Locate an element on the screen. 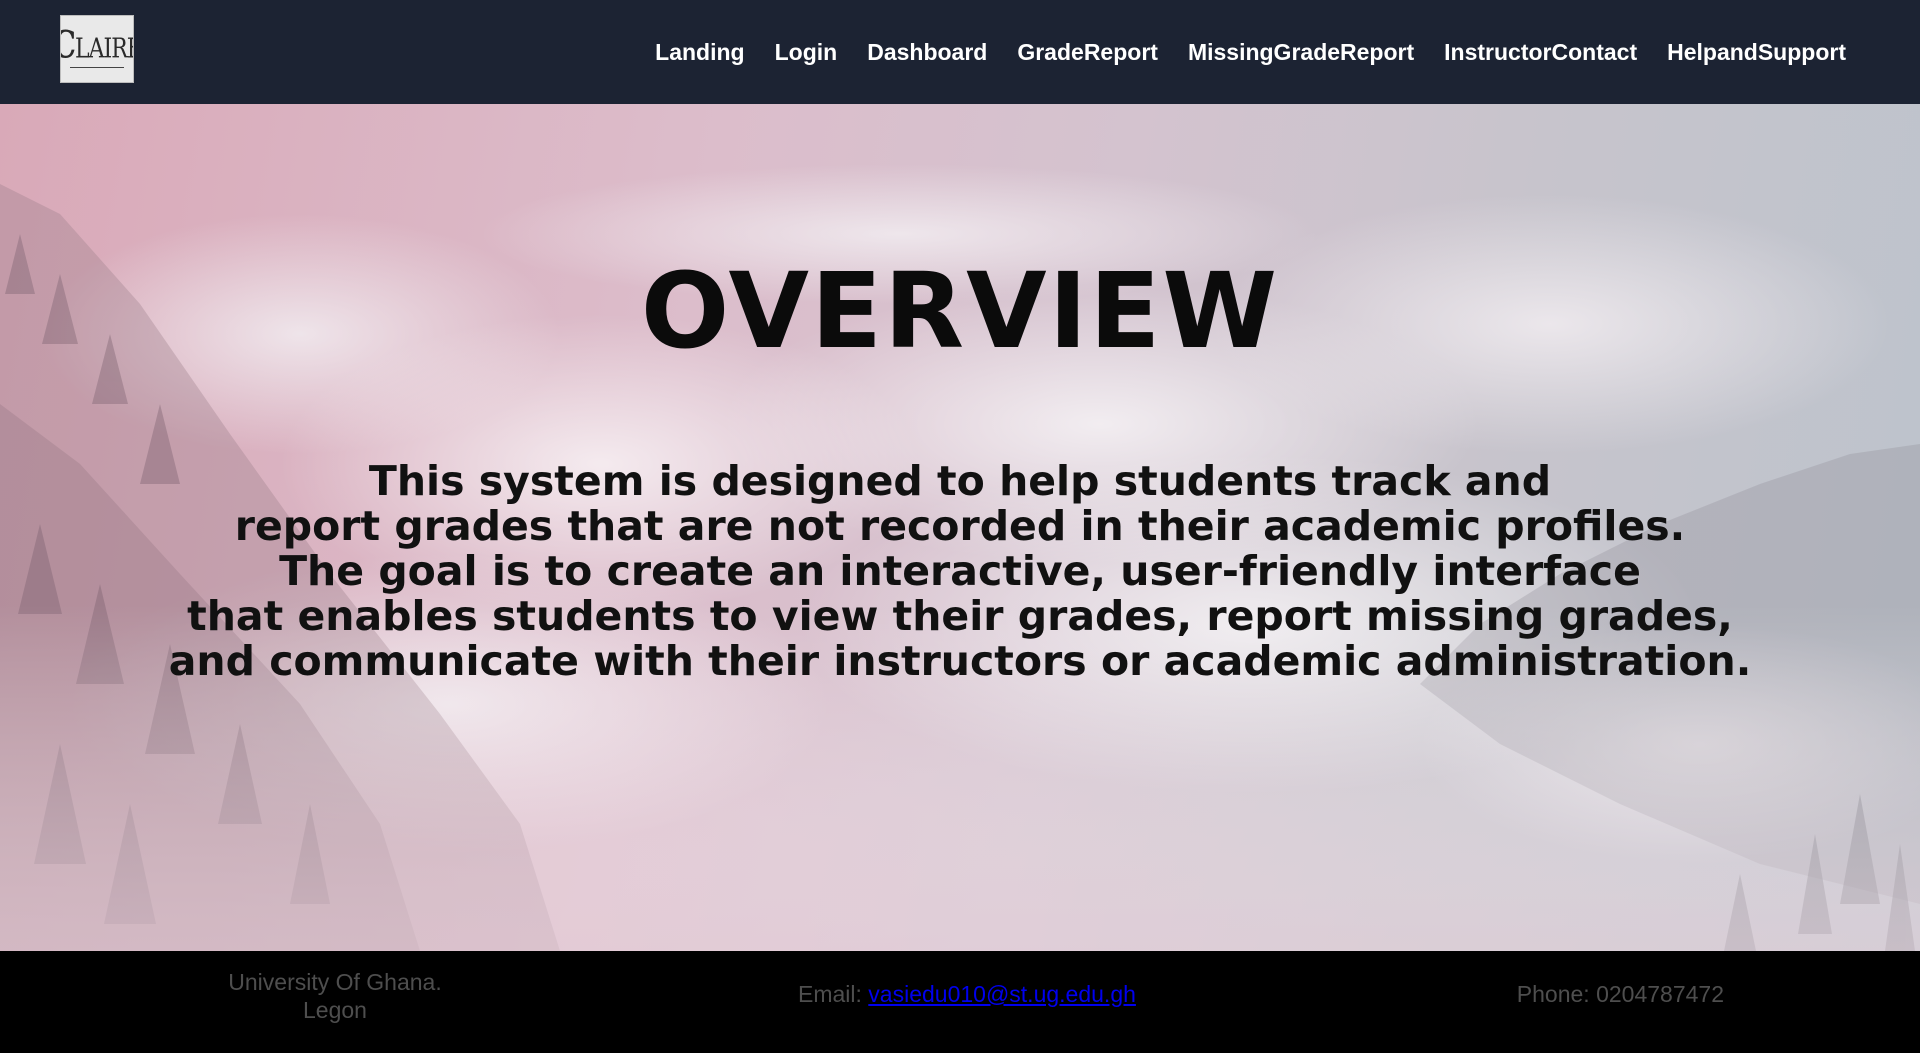  footer-email: Email: vasiedu010@st.ug.edu.gh is located at coordinates (967, 994).